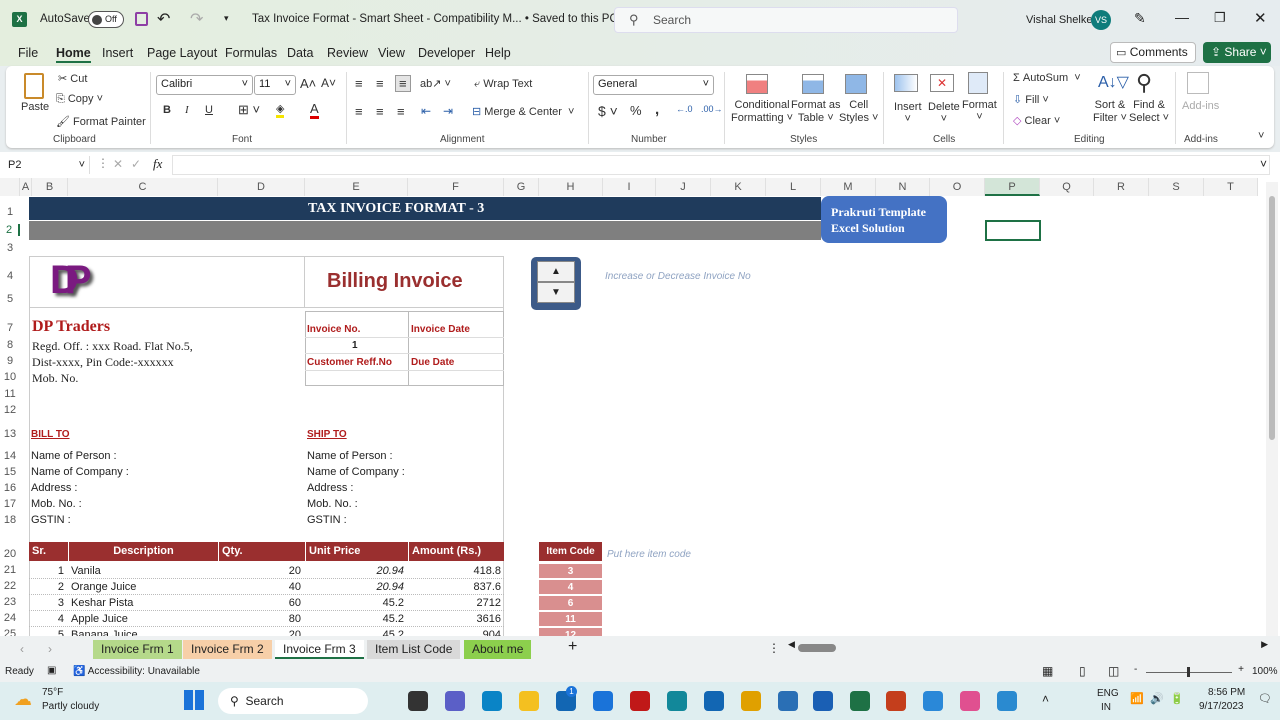 This screenshot has width=1280, height=720. I want to click on edge-icon, so click(492, 701).